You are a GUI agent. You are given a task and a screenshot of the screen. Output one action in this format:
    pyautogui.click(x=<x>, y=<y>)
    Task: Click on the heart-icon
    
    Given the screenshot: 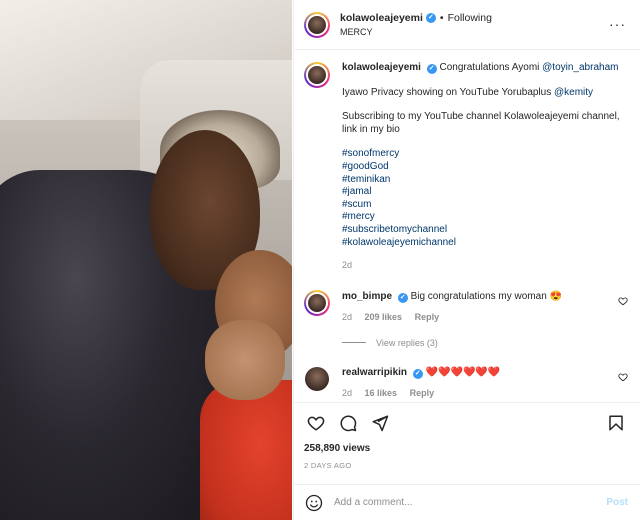 What is the action you would take?
    pyautogui.click(x=316, y=423)
    